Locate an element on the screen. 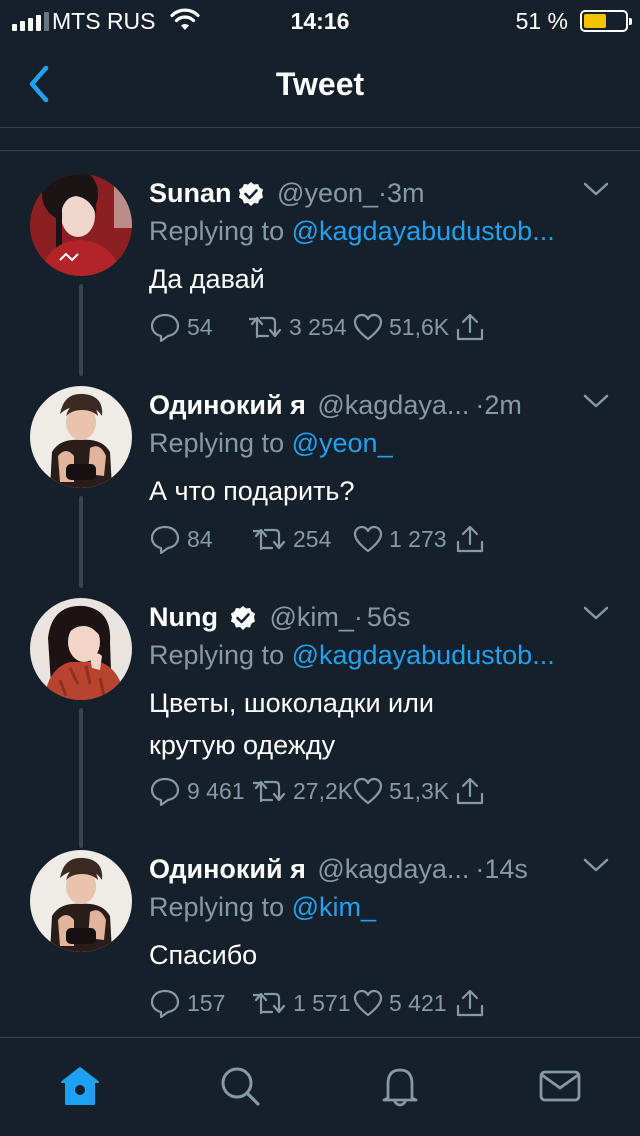 The height and width of the screenshot is (1136, 640). retweet-button: 1 571 is located at coordinates (302, 1003).